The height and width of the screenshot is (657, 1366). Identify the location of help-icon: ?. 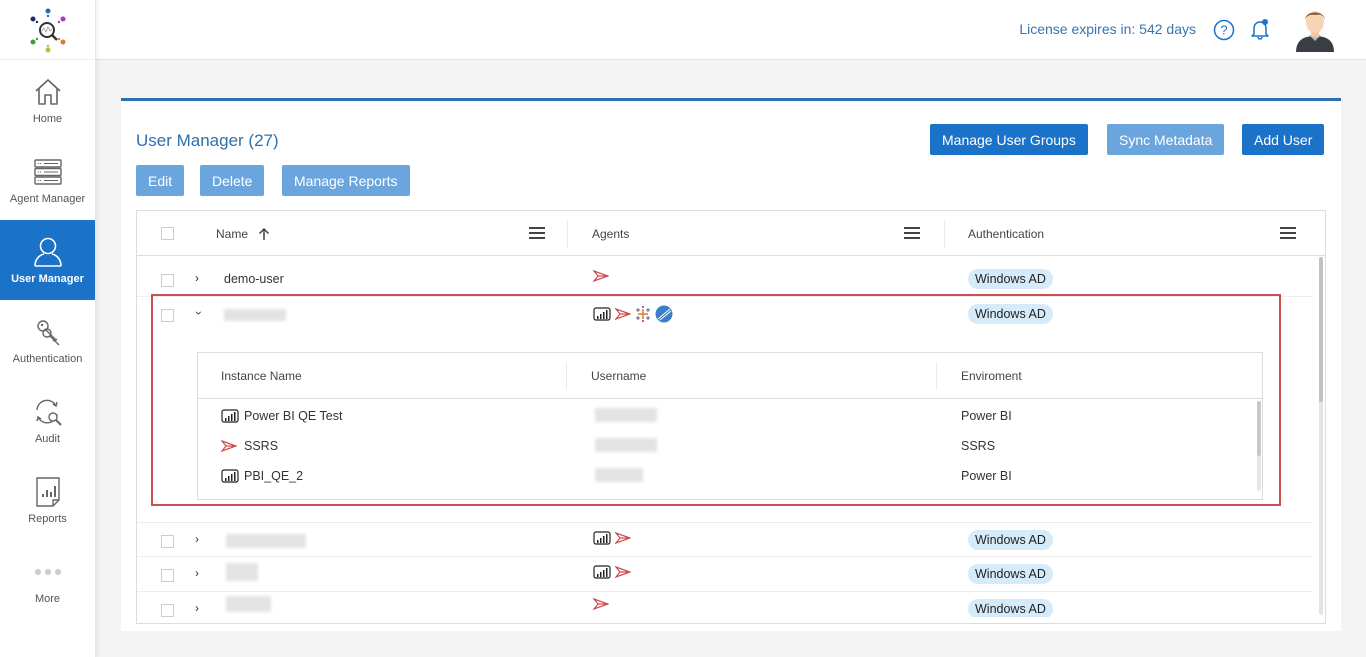
(1224, 30).